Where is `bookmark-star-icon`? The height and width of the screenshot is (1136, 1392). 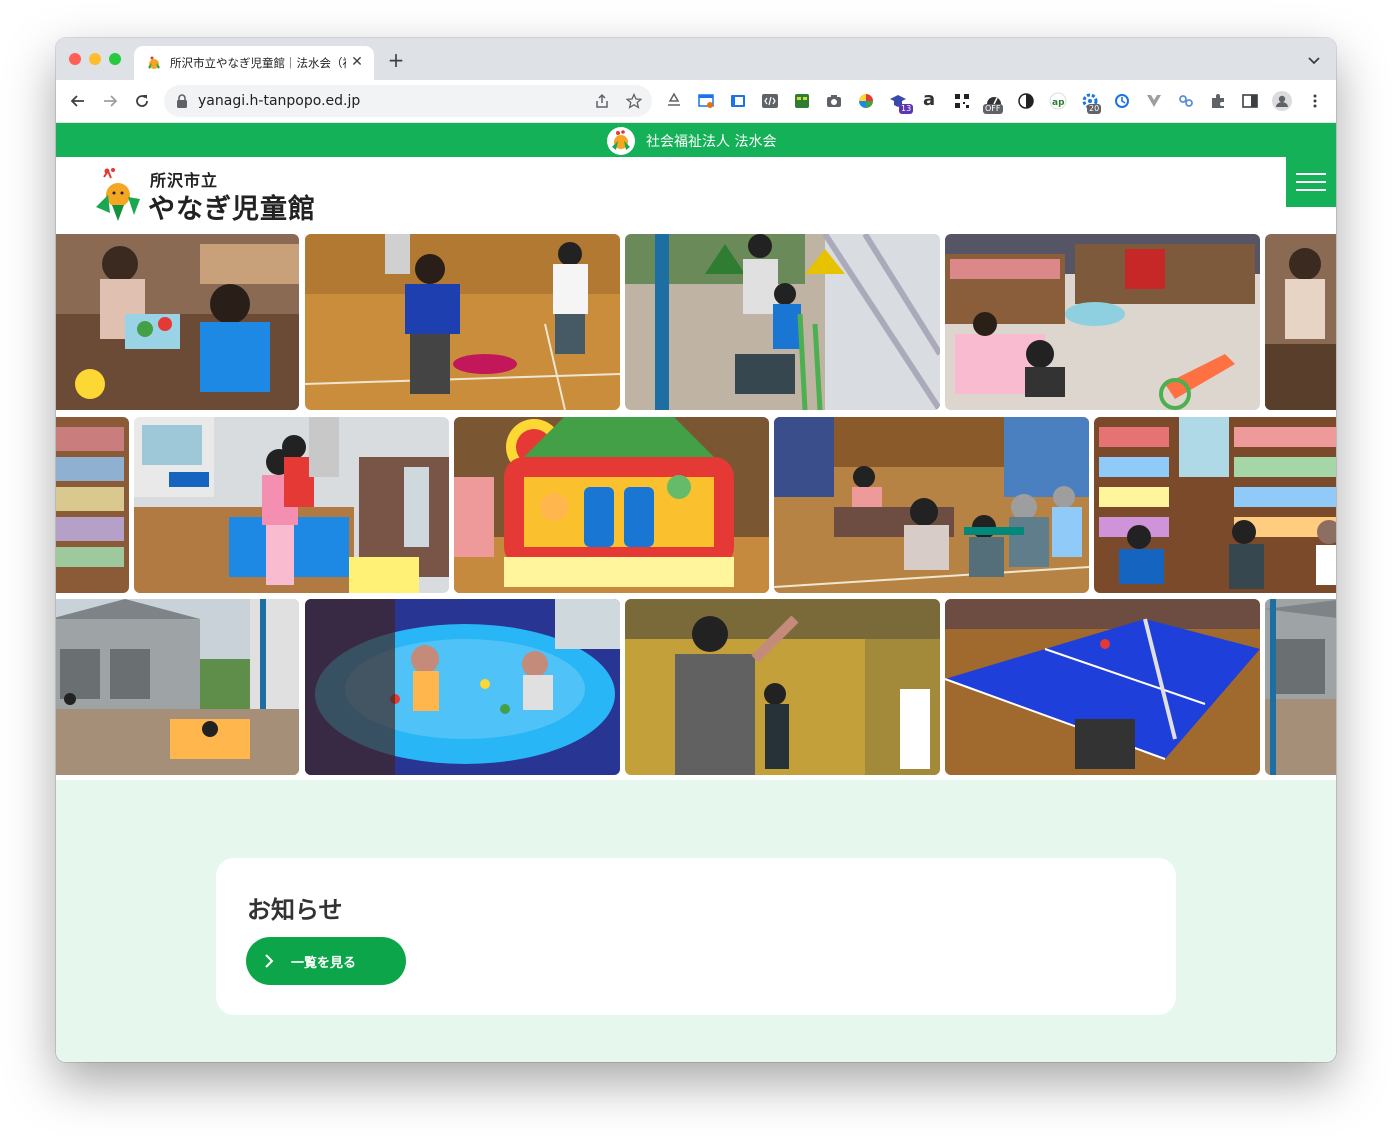 bookmark-star-icon is located at coordinates (634, 101).